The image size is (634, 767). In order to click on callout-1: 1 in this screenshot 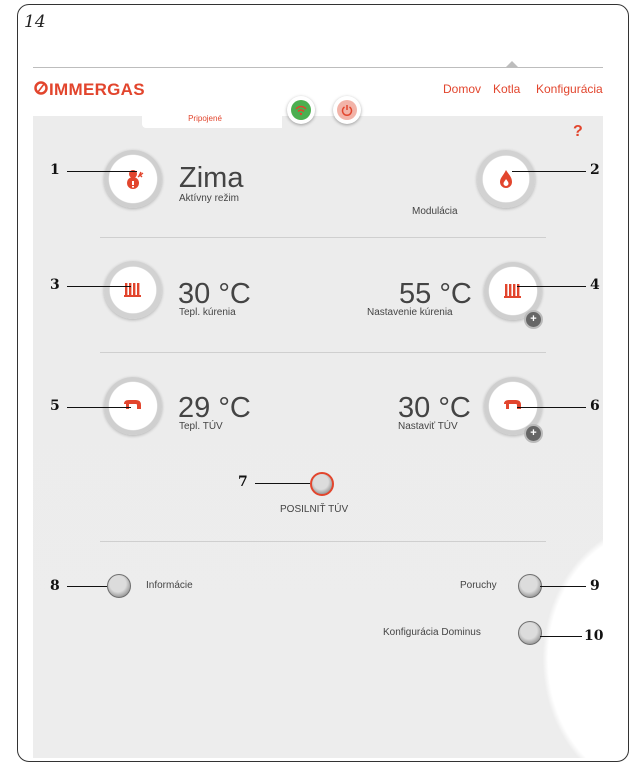, I will do `click(55, 170)`.